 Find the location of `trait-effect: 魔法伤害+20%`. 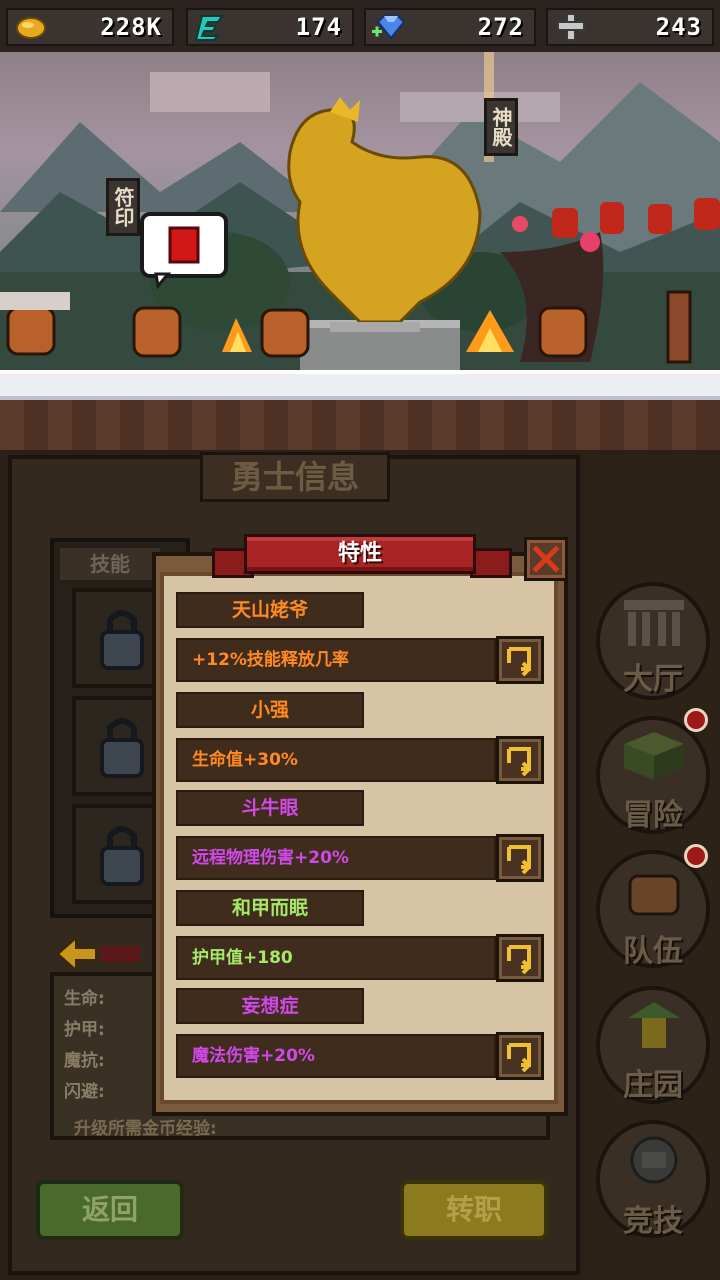

trait-effect: 魔法伤害+20% is located at coordinates (336, 1056).